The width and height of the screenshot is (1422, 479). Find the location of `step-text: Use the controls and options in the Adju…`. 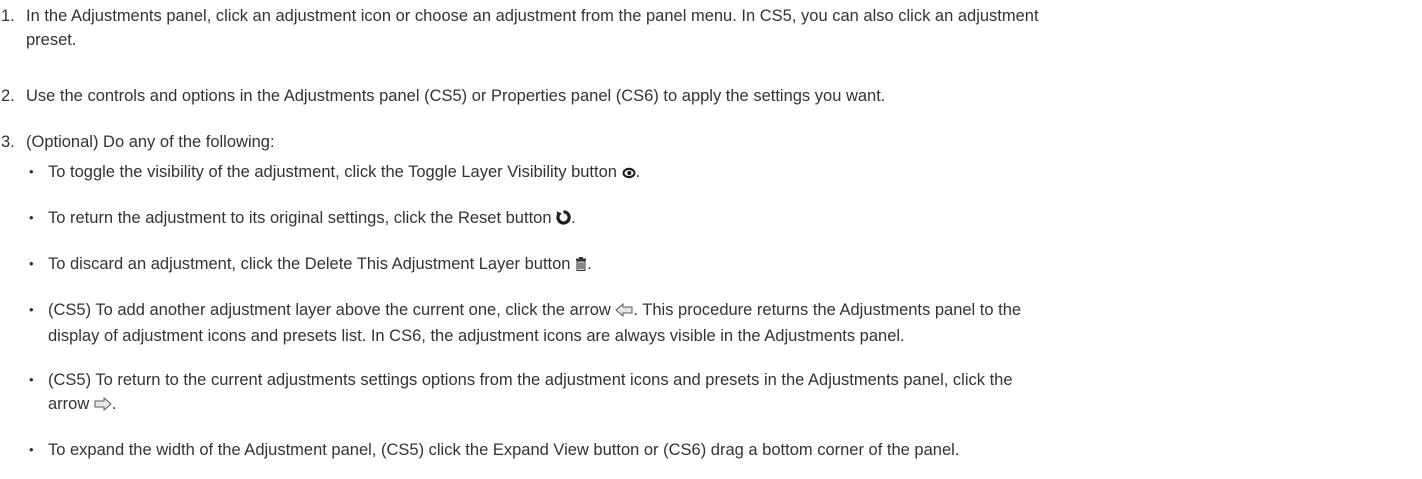

step-text: Use the controls and options in the Adju… is located at coordinates (456, 96).